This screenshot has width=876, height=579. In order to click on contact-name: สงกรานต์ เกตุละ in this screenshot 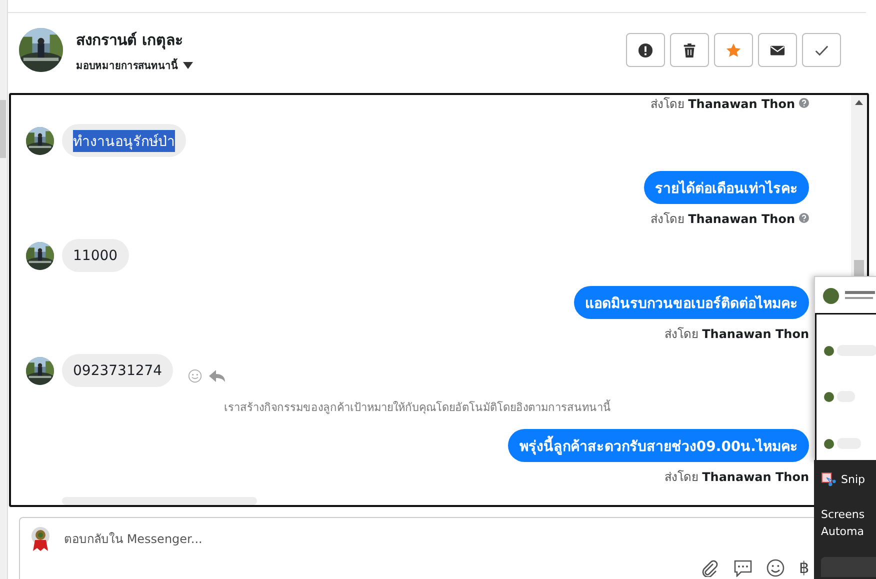, I will do `click(130, 41)`.